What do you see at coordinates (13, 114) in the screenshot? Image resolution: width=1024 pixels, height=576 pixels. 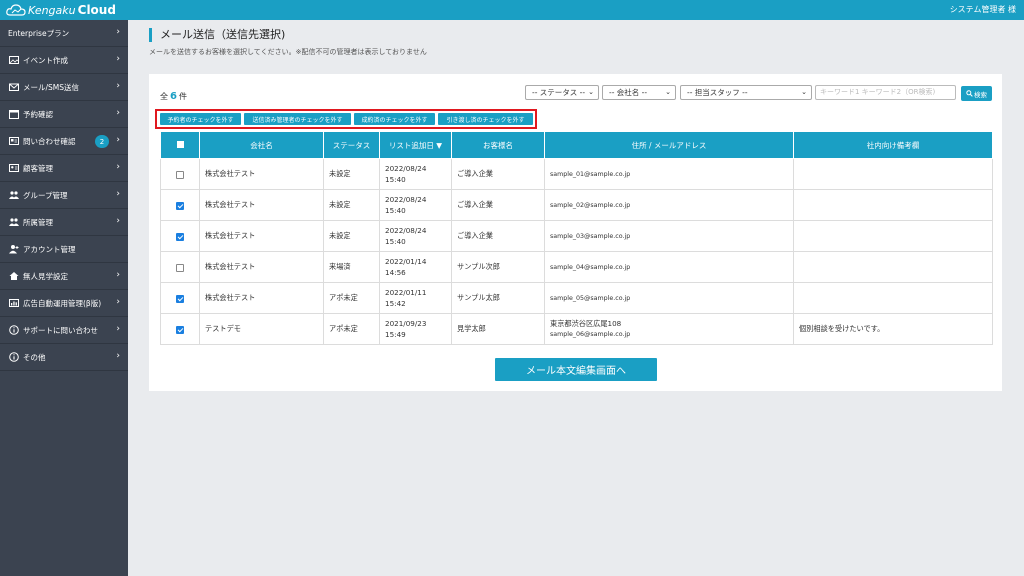 I see `calendar-icon` at bounding box center [13, 114].